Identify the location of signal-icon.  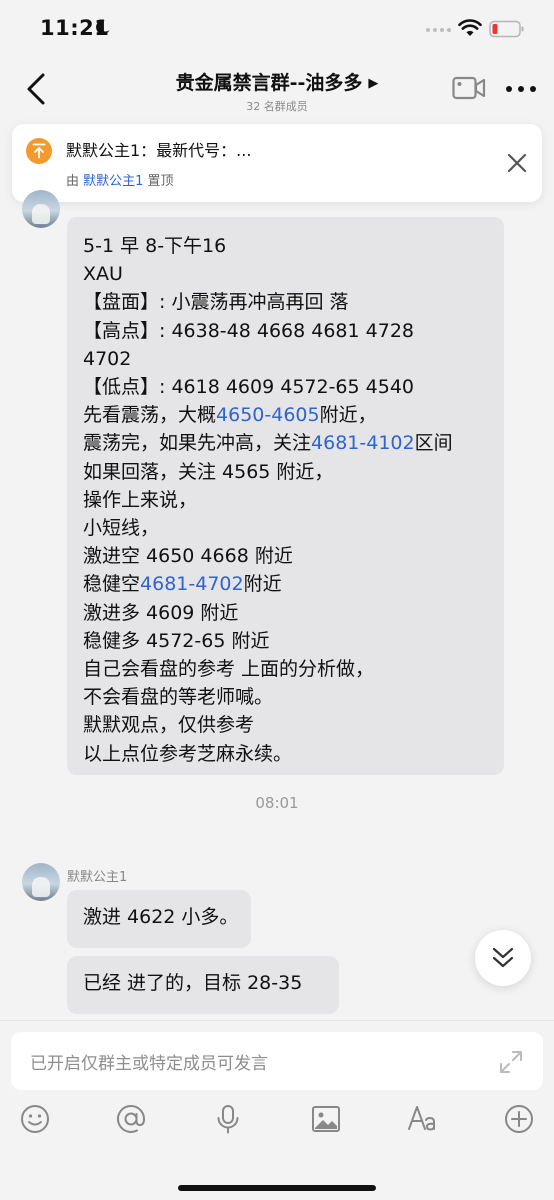
(438, 30).